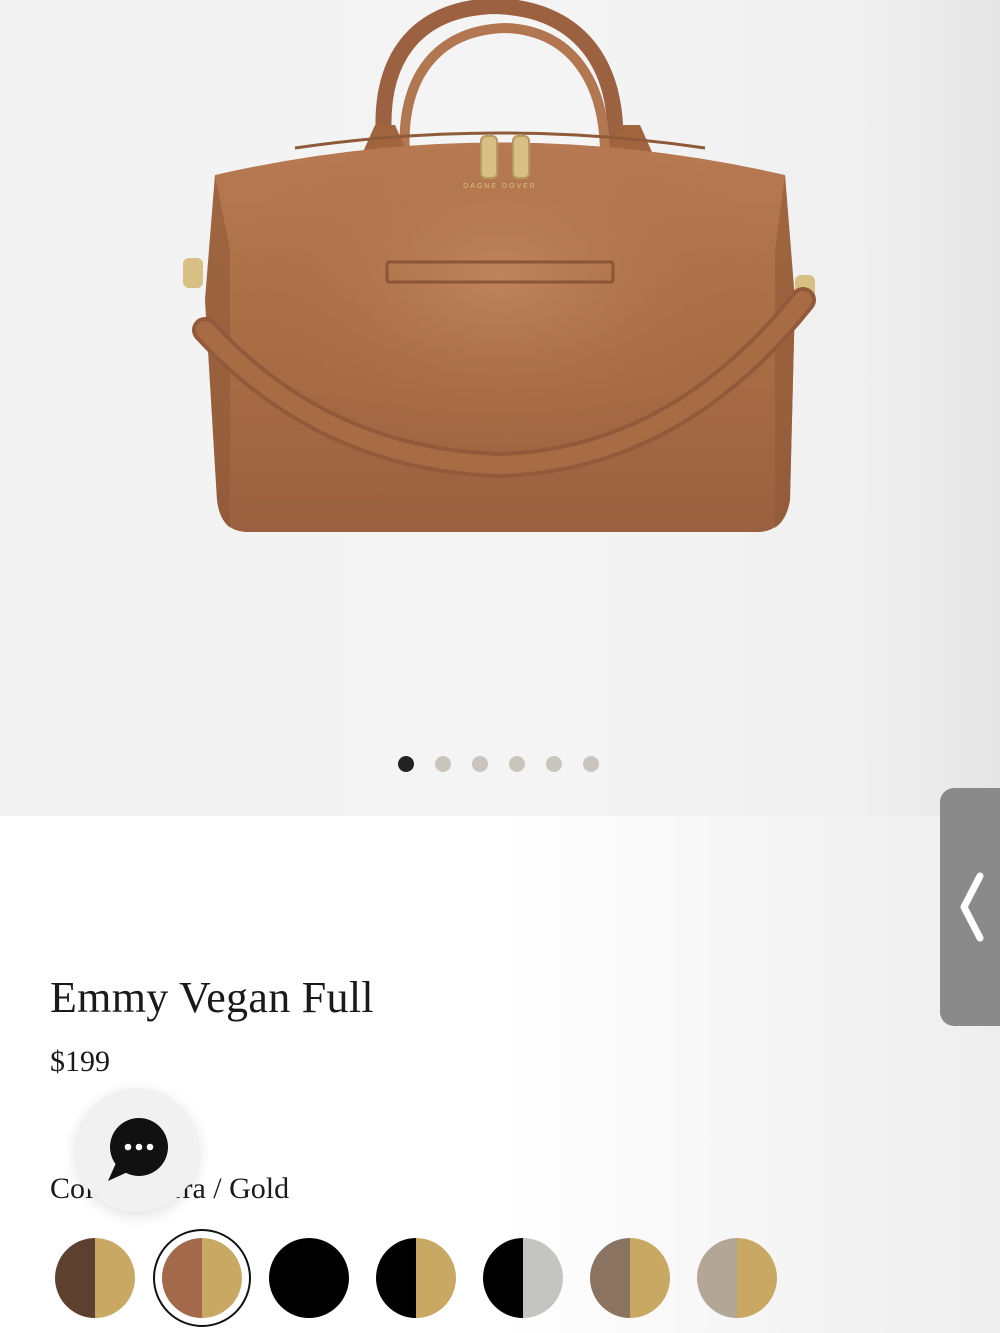 Image resolution: width=1000 pixels, height=1333 pixels. What do you see at coordinates (80, 1061) in the screenshot?
I see `product-price: $199` at bounding box center [80, 1061].